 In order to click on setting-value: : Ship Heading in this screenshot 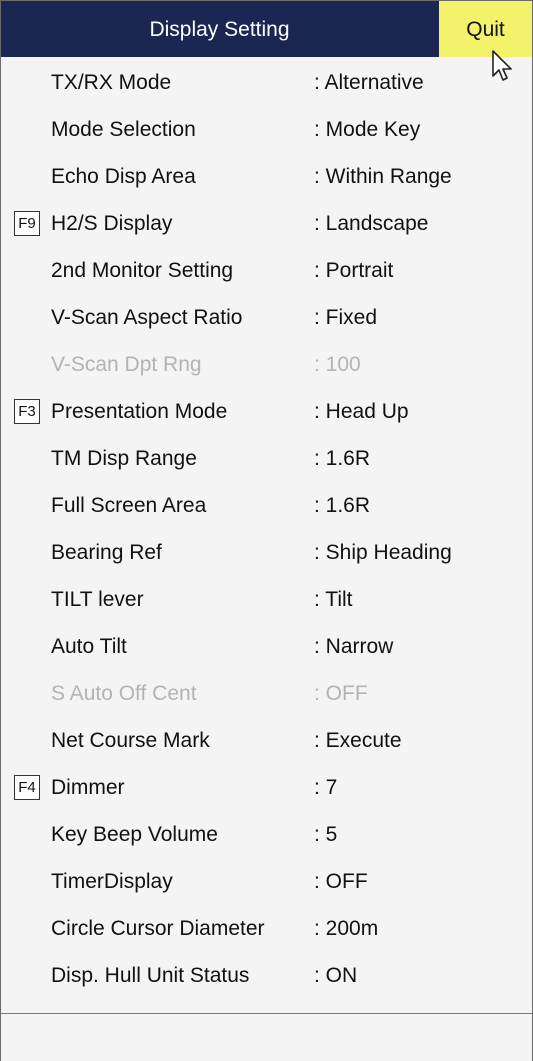, I will do `click(383, 552)`.